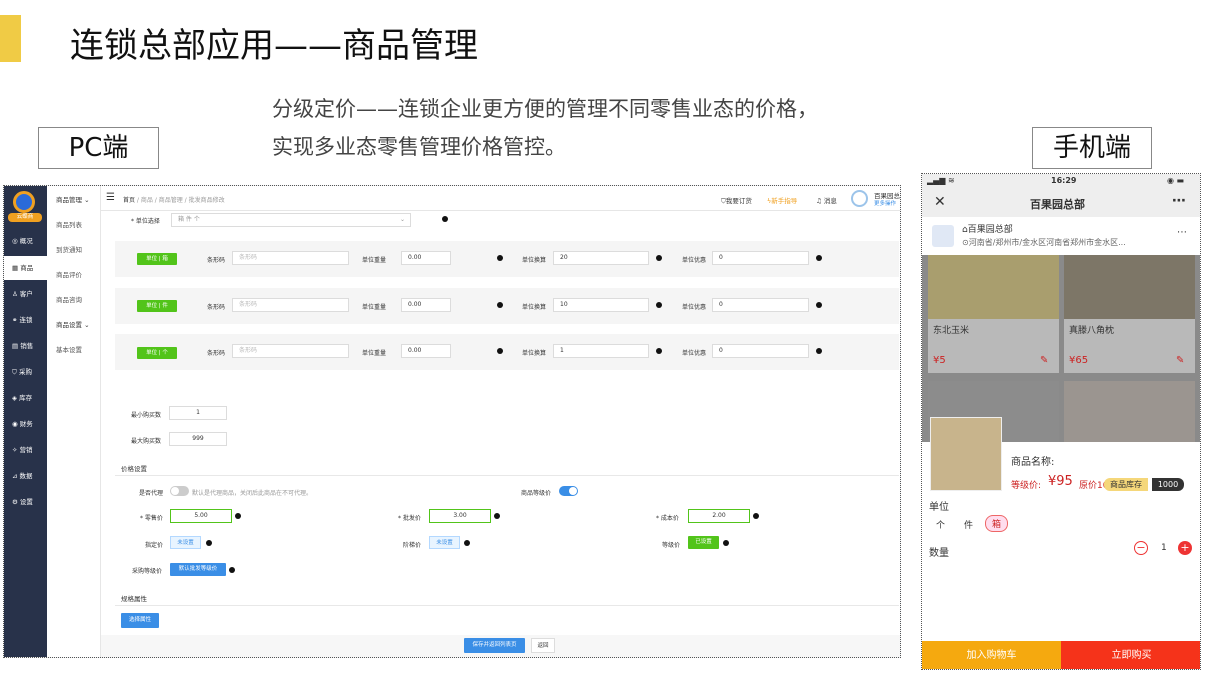 The height and width of the screenshot is (683, 1212). What do you see at coordinates (1130, 655) in the screenshot?
I see `buy-now-button: 立即购买` at bounding box center [1130, 655].